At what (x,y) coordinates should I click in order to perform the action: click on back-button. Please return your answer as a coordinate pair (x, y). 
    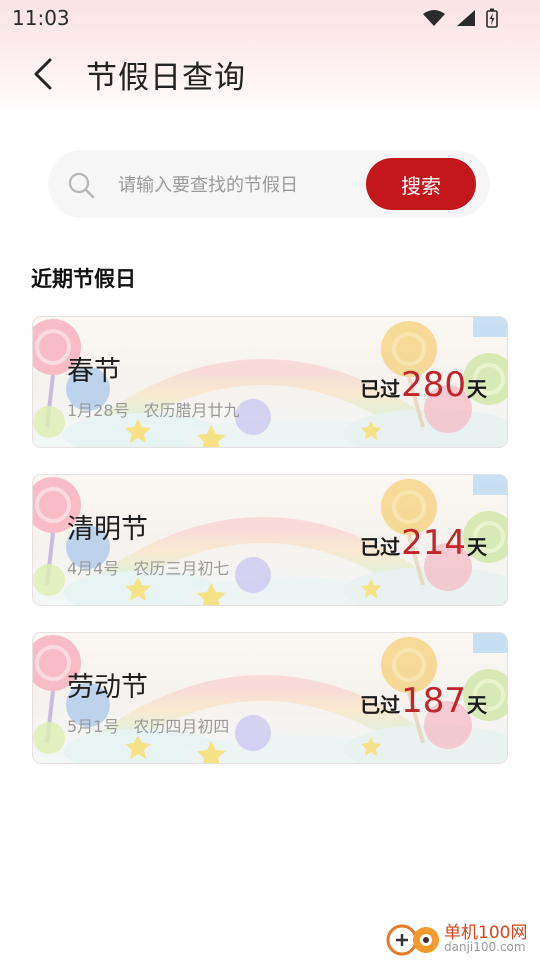
    Looking at the image, I should click on (44, 74).